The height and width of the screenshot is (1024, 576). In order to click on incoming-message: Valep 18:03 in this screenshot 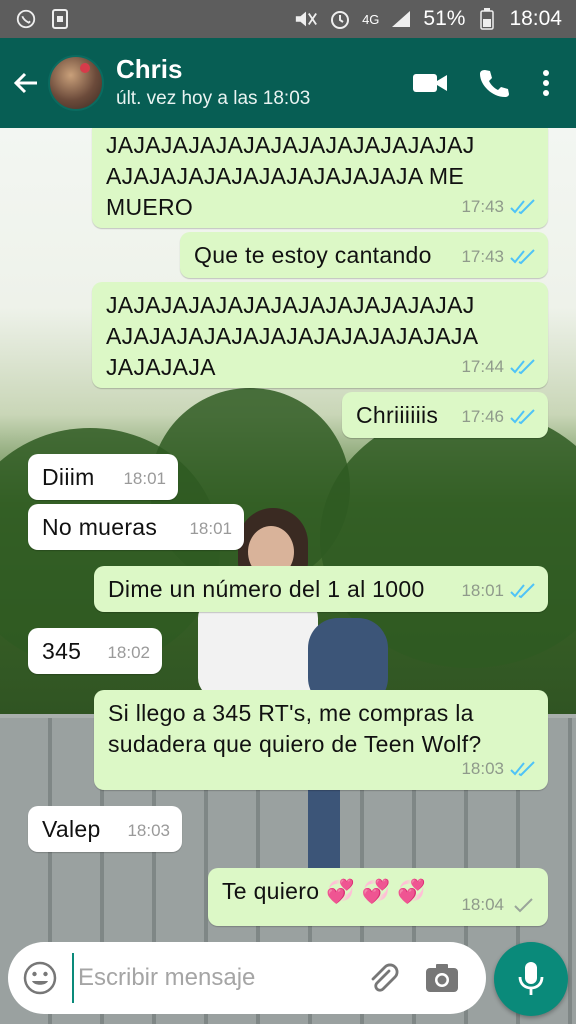, I will do `click(105, 829)`.